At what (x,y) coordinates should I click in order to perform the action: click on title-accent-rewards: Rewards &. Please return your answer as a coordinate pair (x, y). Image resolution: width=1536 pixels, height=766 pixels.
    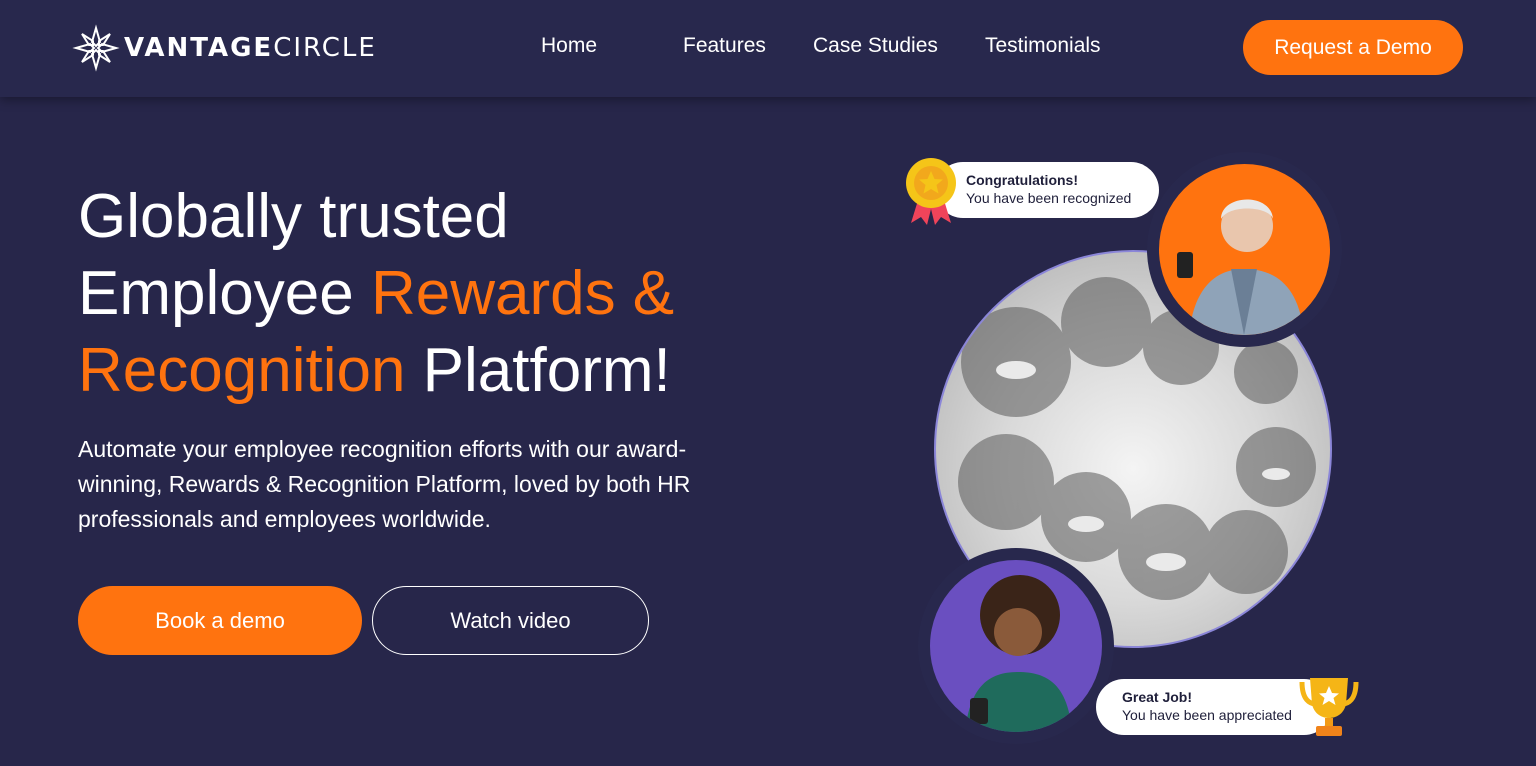
    Looking at the image, I should click on (522, 293).